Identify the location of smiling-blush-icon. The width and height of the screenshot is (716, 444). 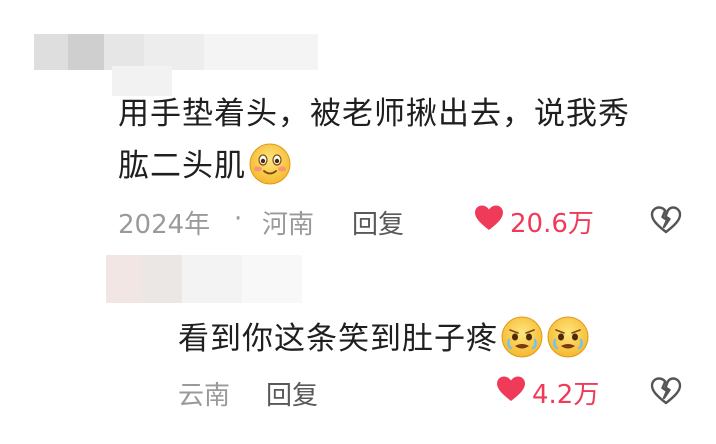
(270, 172).